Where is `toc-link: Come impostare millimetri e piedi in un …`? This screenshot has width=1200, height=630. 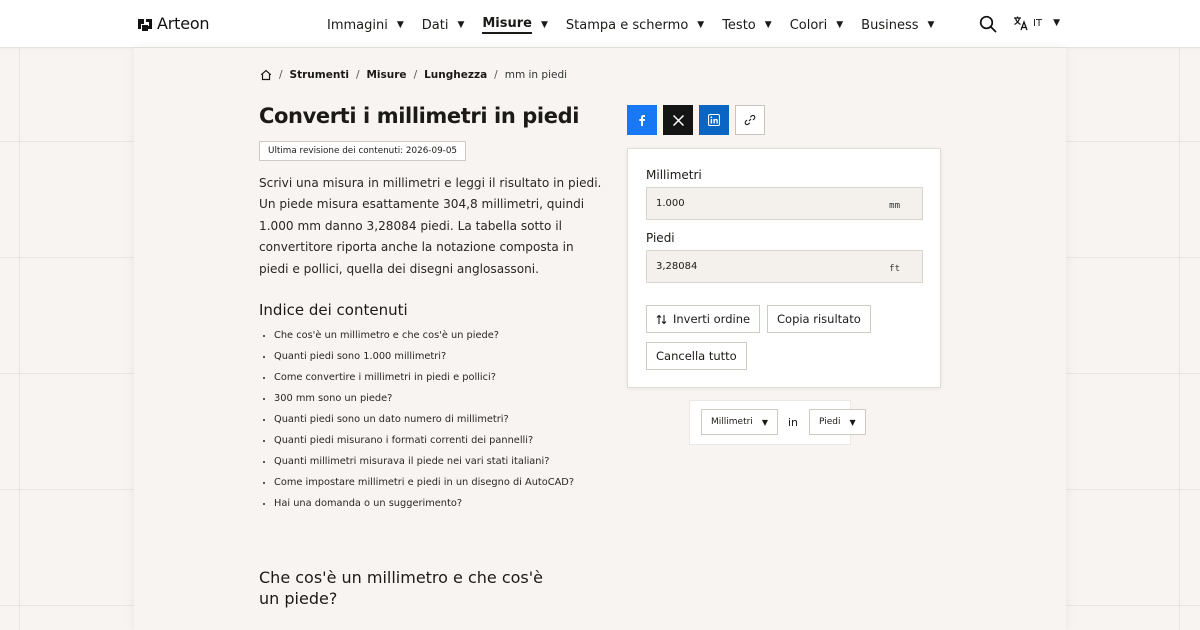
toc-link: Come impostare millimetri e piedi in un … is located at coordinates (424, 486).